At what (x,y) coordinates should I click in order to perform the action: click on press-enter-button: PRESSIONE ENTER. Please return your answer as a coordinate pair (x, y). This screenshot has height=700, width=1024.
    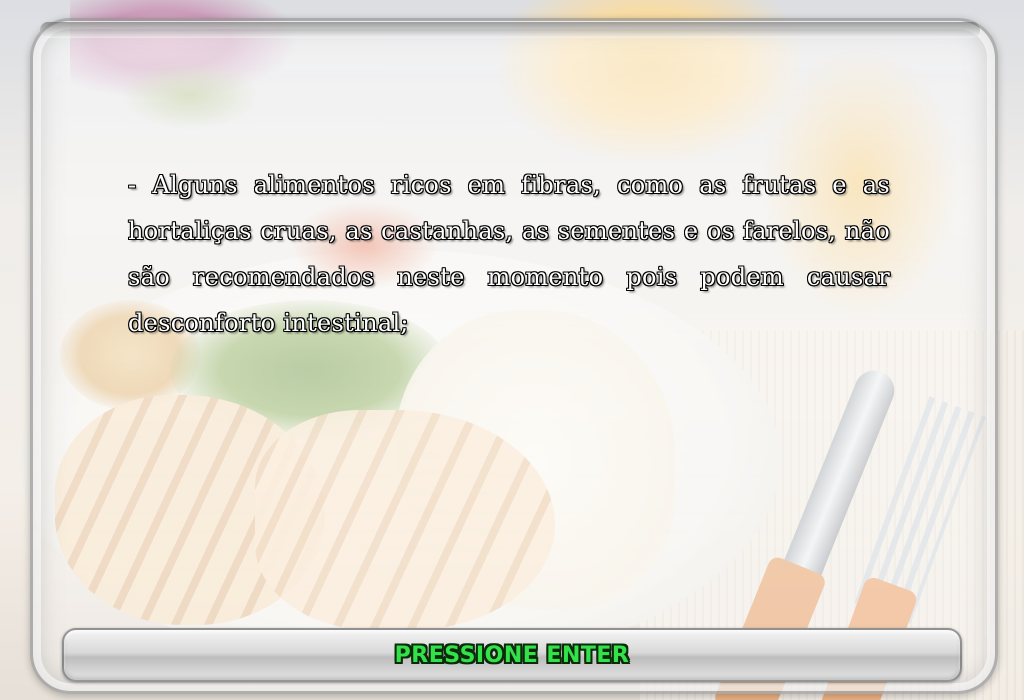
    Looking at the image, I should click on (512, 655).